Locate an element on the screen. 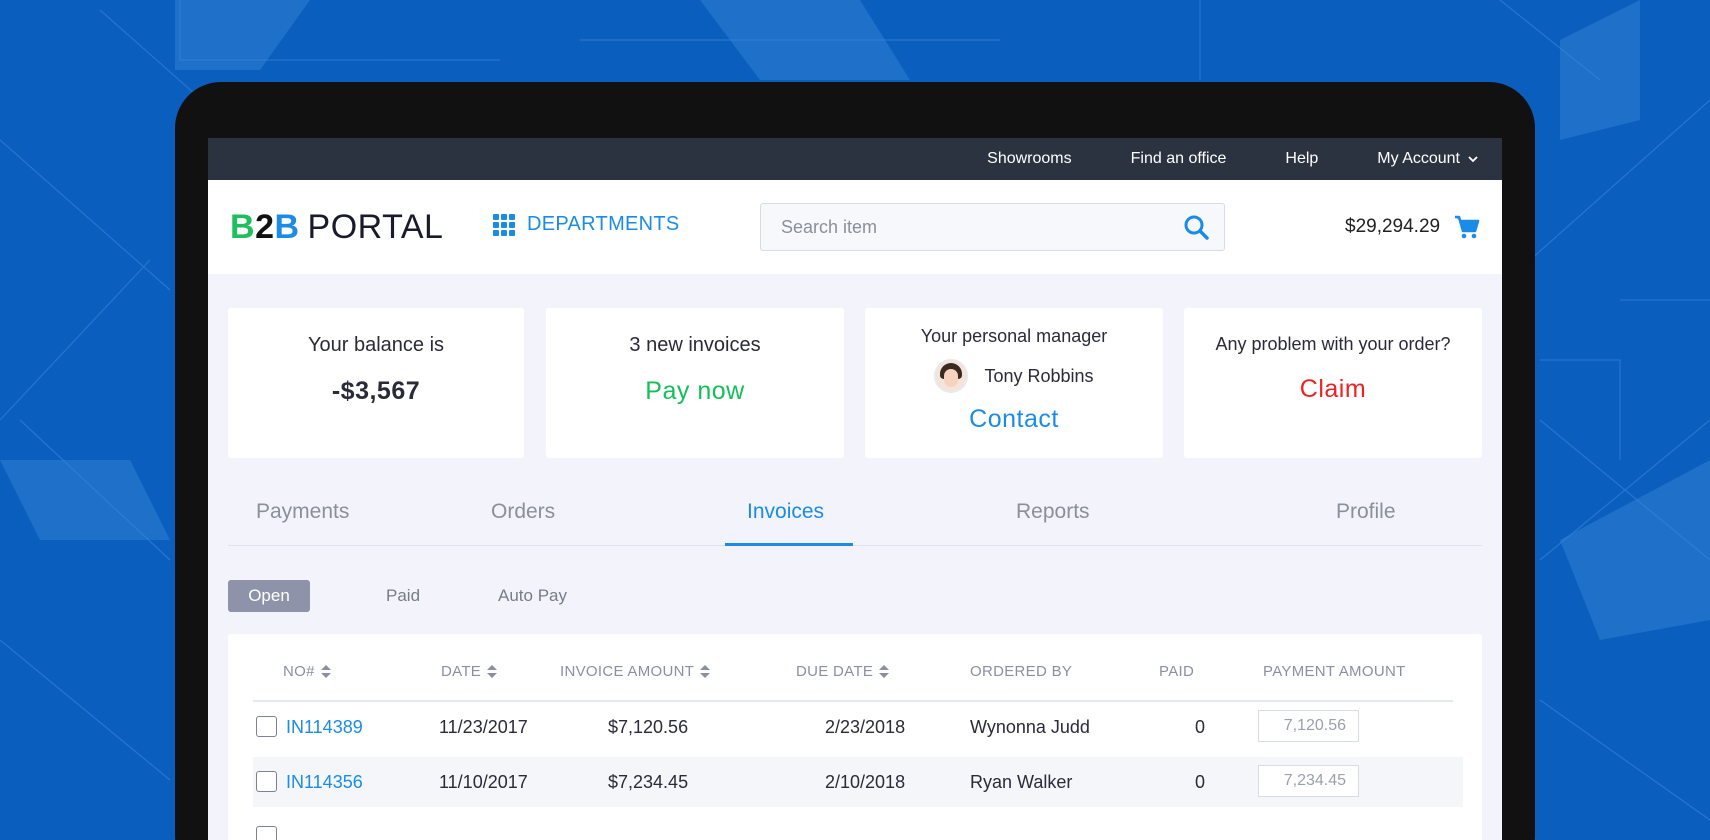  due-date: 2/23/2018 is located at coordinates (865, 727).